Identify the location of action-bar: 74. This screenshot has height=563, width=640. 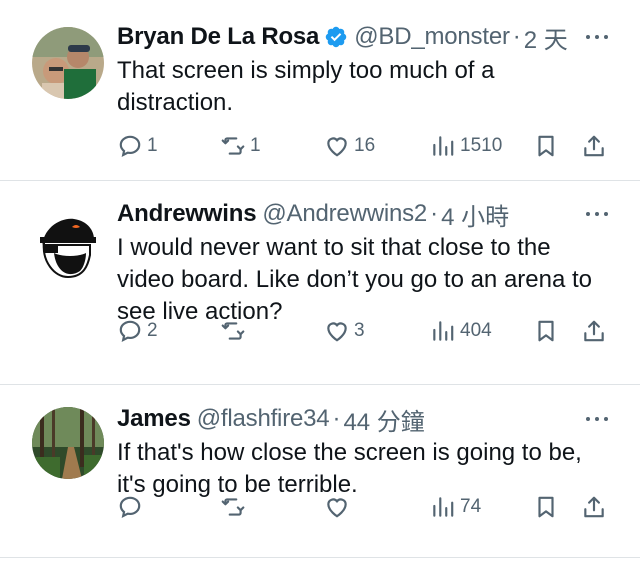
(363, 507).